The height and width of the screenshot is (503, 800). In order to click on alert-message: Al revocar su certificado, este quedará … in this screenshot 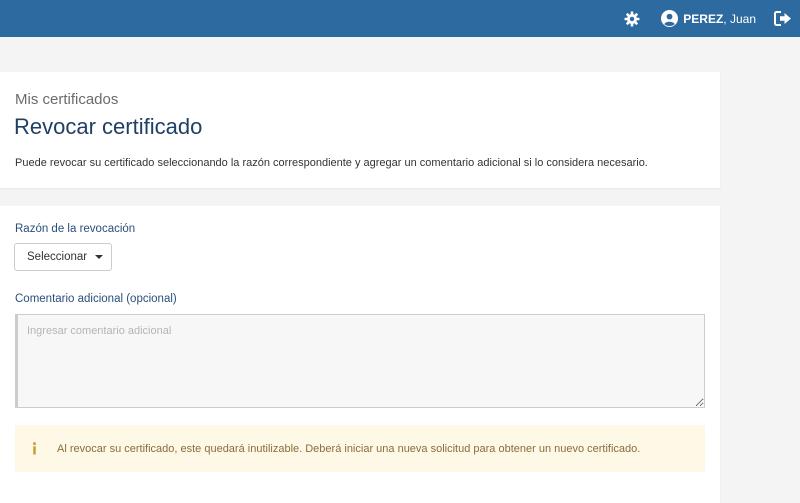, I will do `click(349, 448)`.